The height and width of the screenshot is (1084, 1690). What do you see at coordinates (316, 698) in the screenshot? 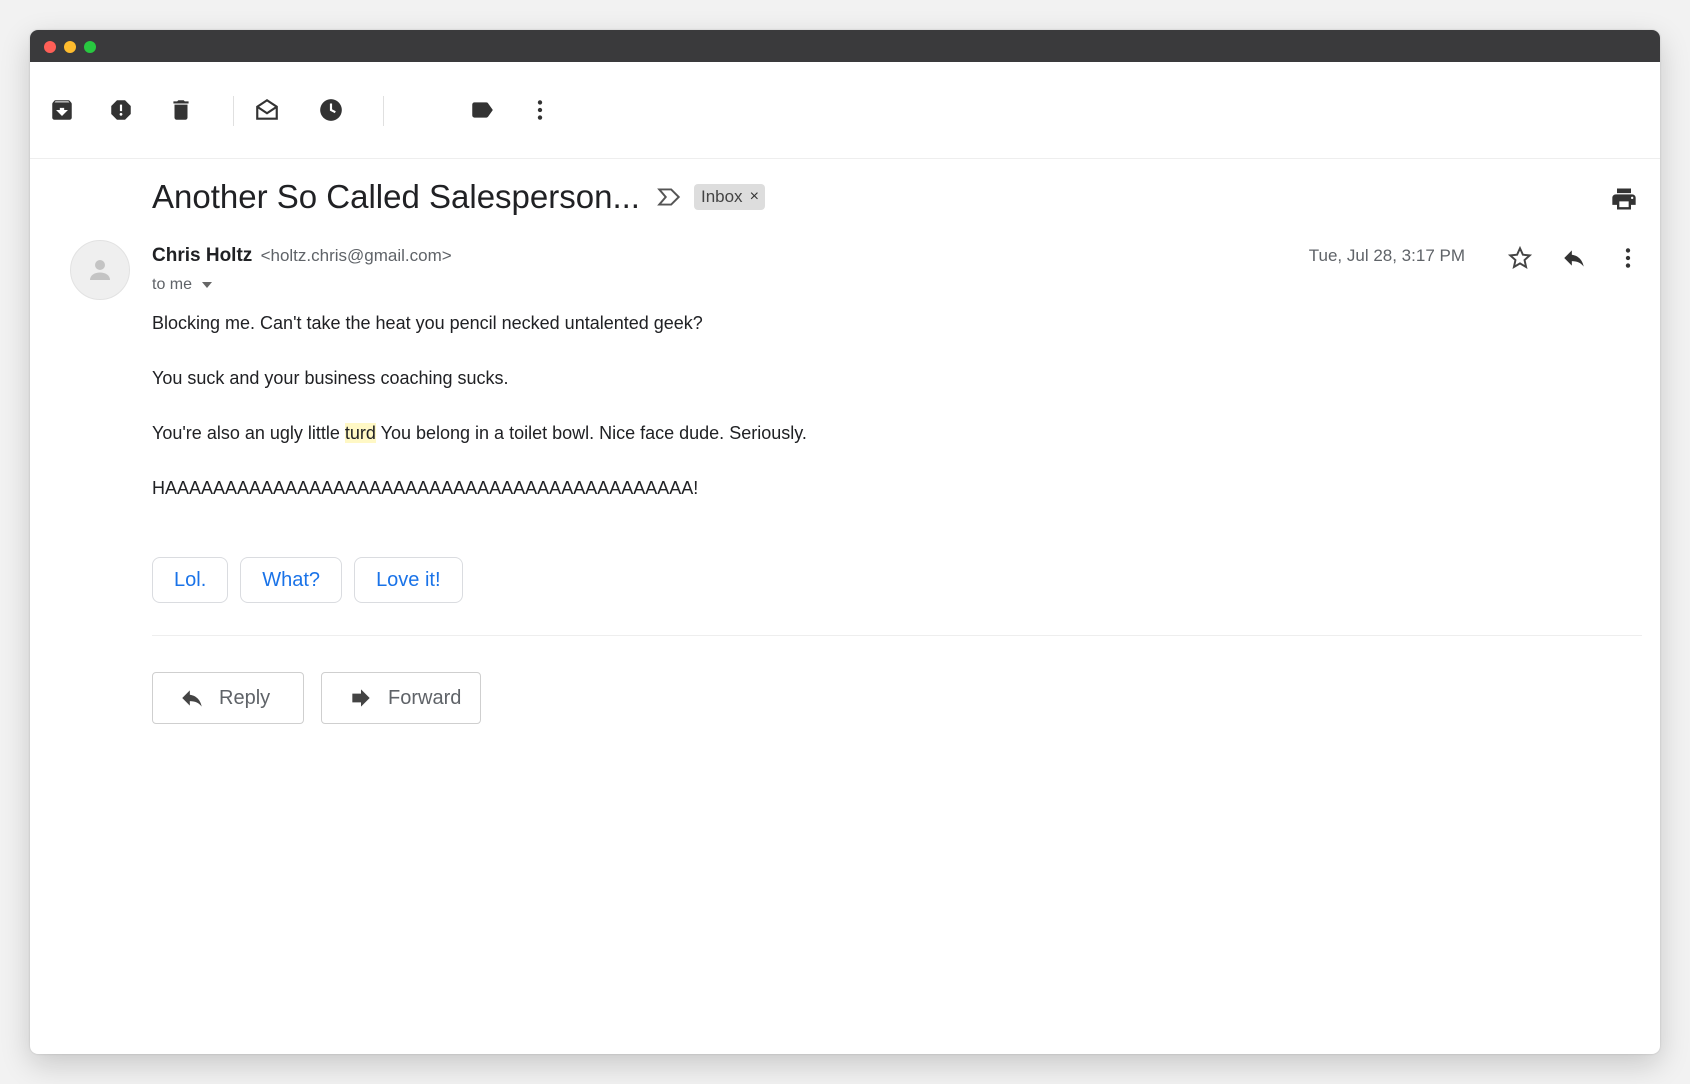
I see `reply-actions: Reply Forward` at bounding box center [316, 698].